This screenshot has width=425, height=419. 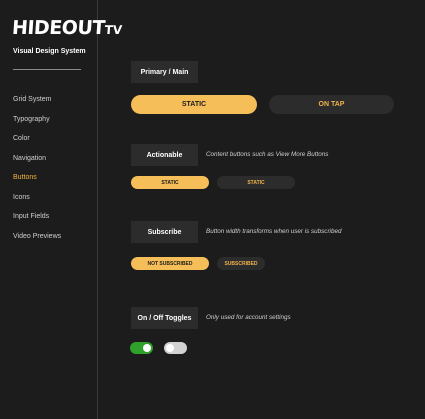 What do you see at coordinates (164, 318) in the screenshot?
I see `toggles-section-title: On / Off Toggles` at bounding box center [164, 318].